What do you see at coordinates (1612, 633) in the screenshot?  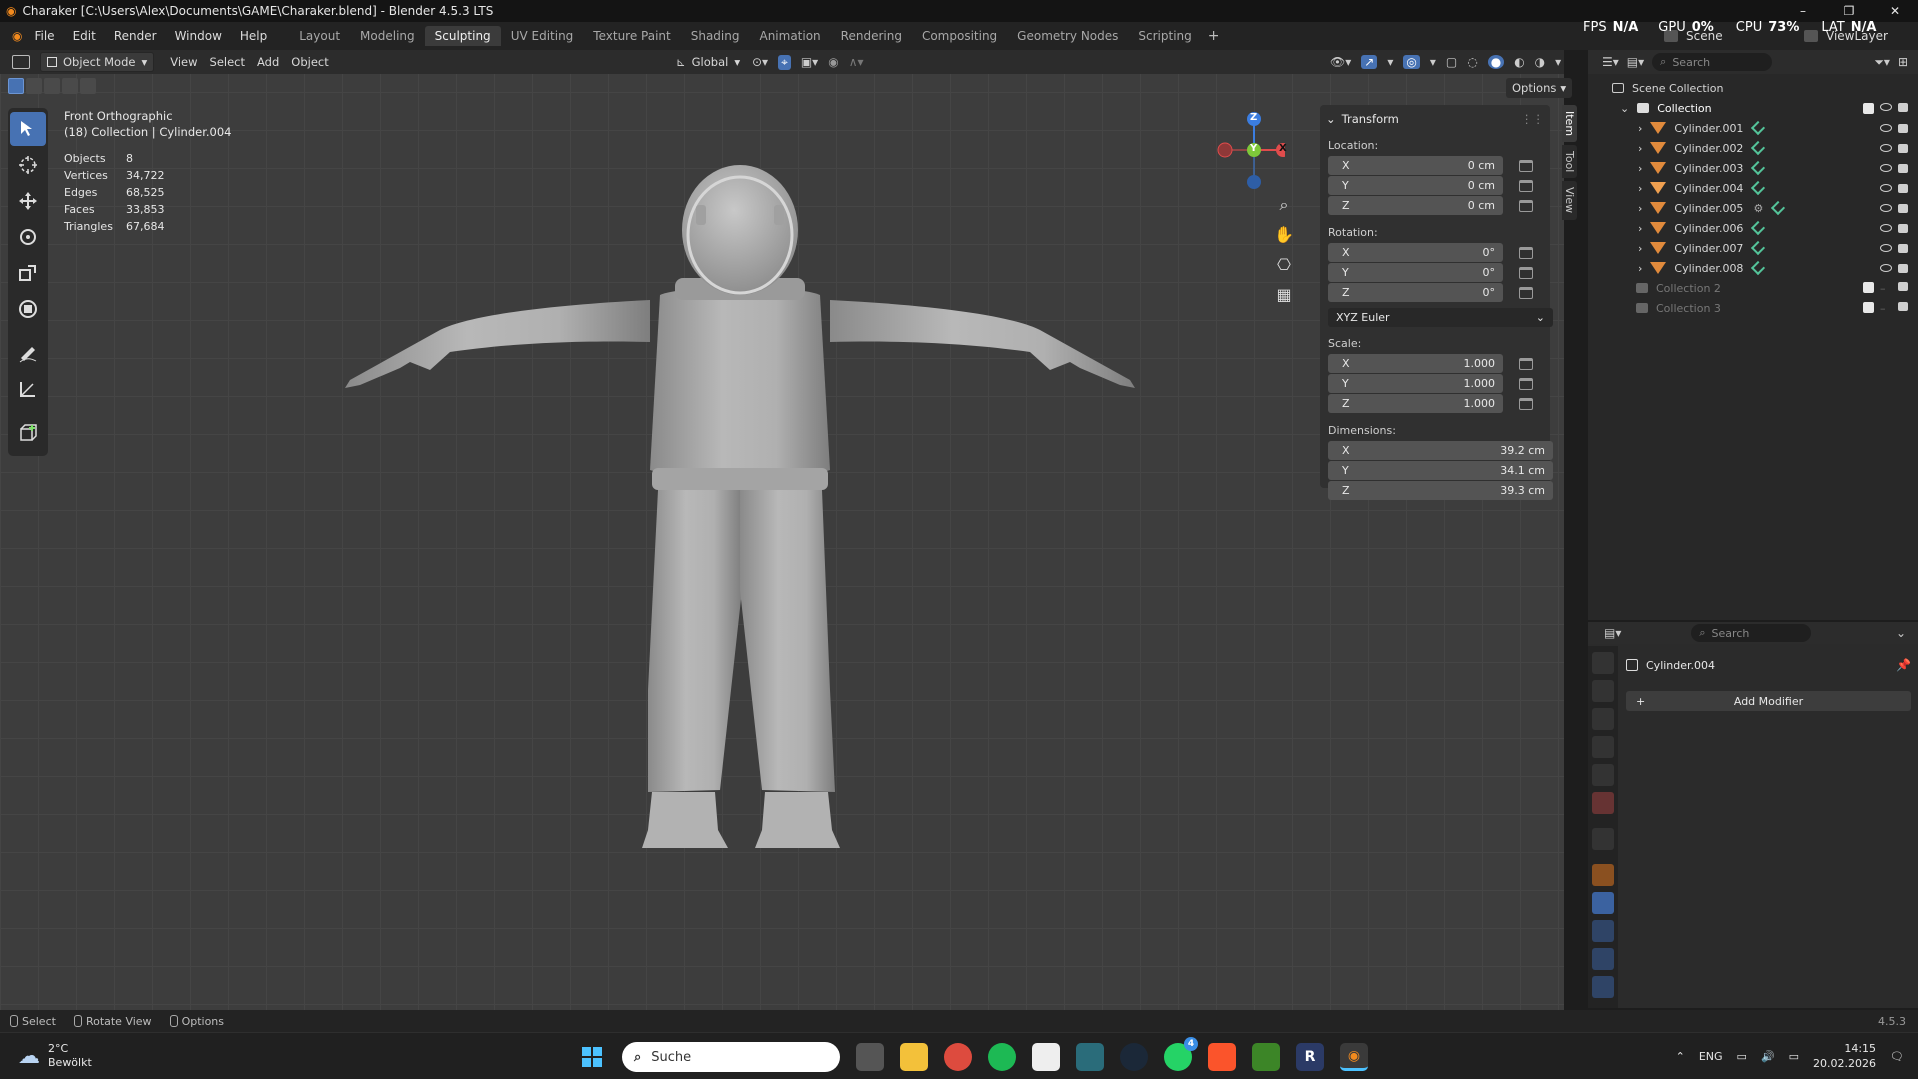 I see `properties-editor-icon: ▤▾` at bounding box center [1612, 633].